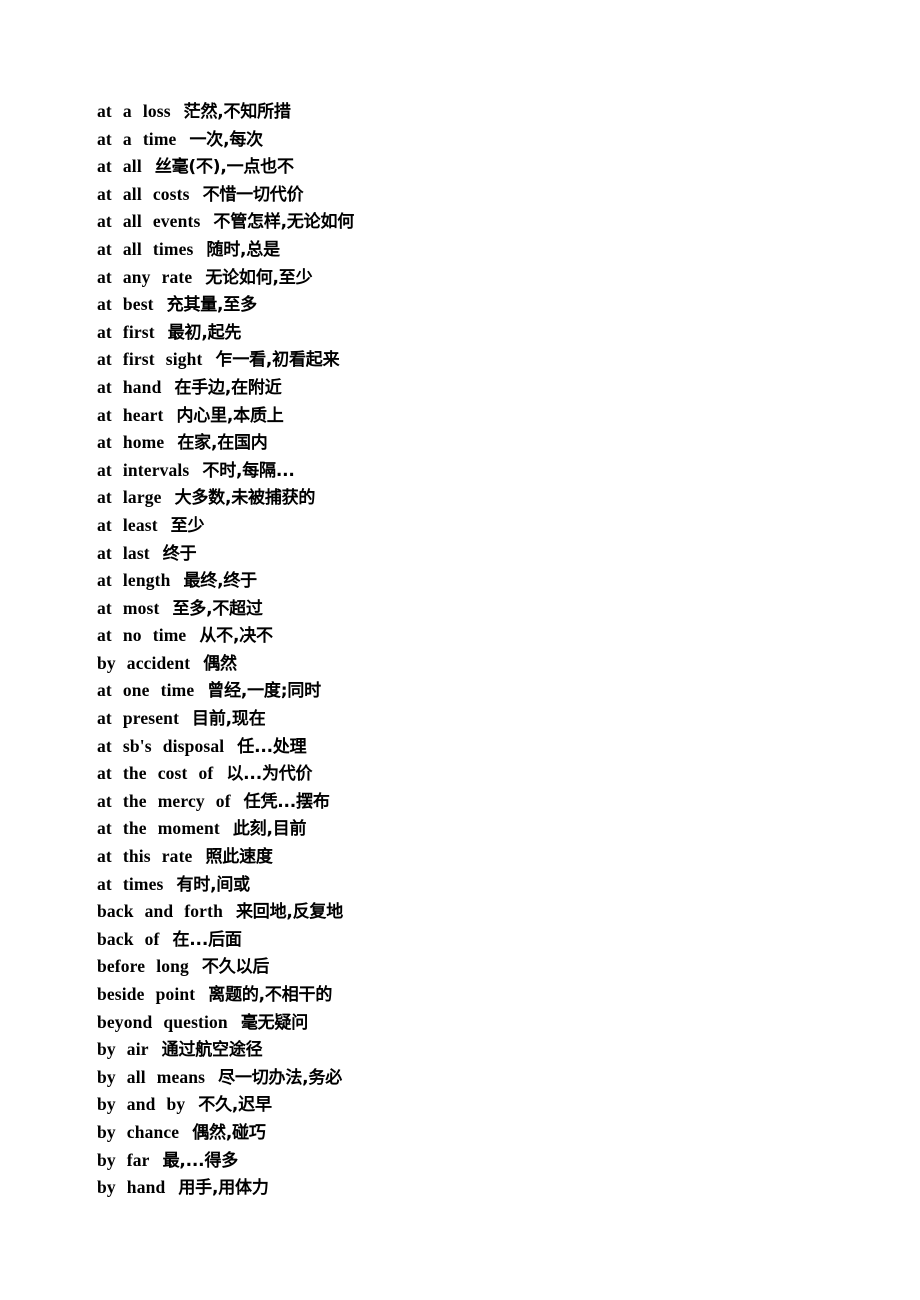 The width and height of the screenshot is (920, 1300). What do you see at coordinates (179, 553) in the screenshot?
I see `entry-gloss: 终于` at bounding box center [179, 553].